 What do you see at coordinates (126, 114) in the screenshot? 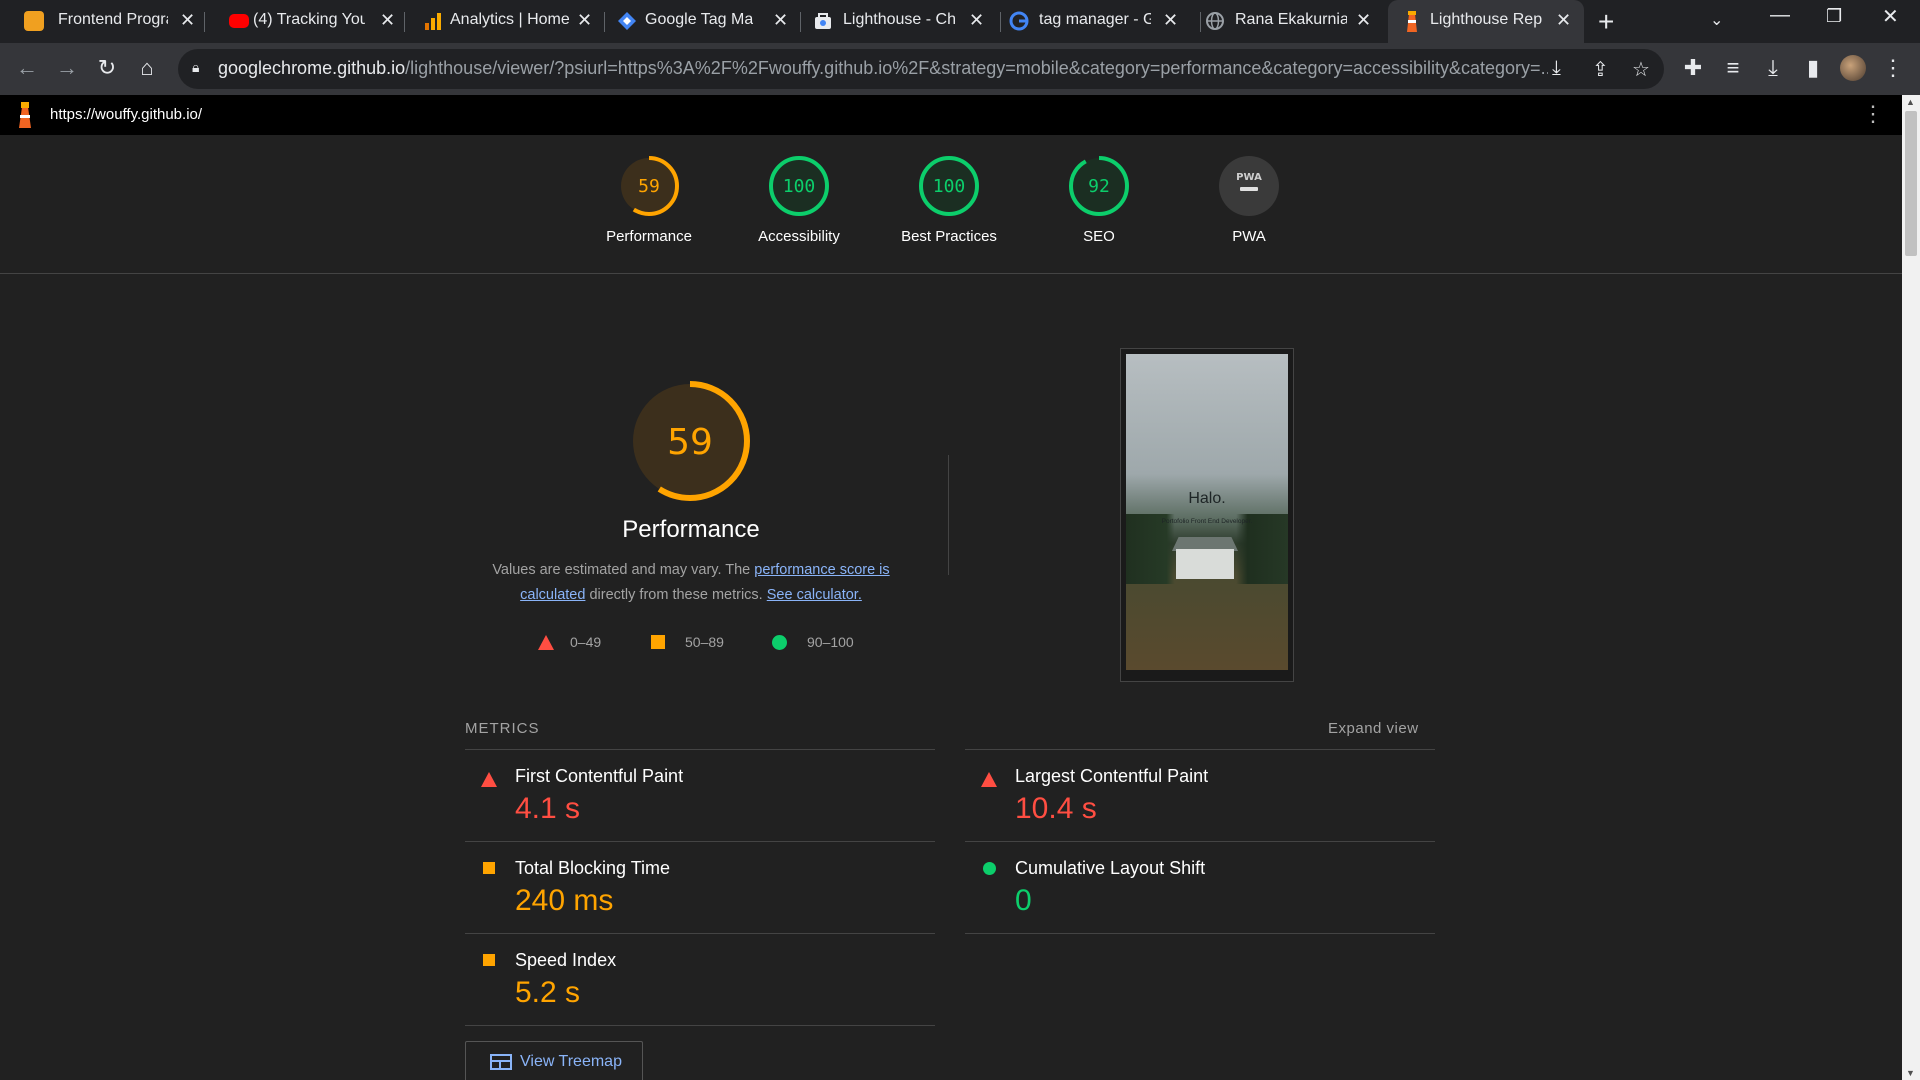
I see `report-url: https://wouffy.github.io/` at bounding box center [126, 114].